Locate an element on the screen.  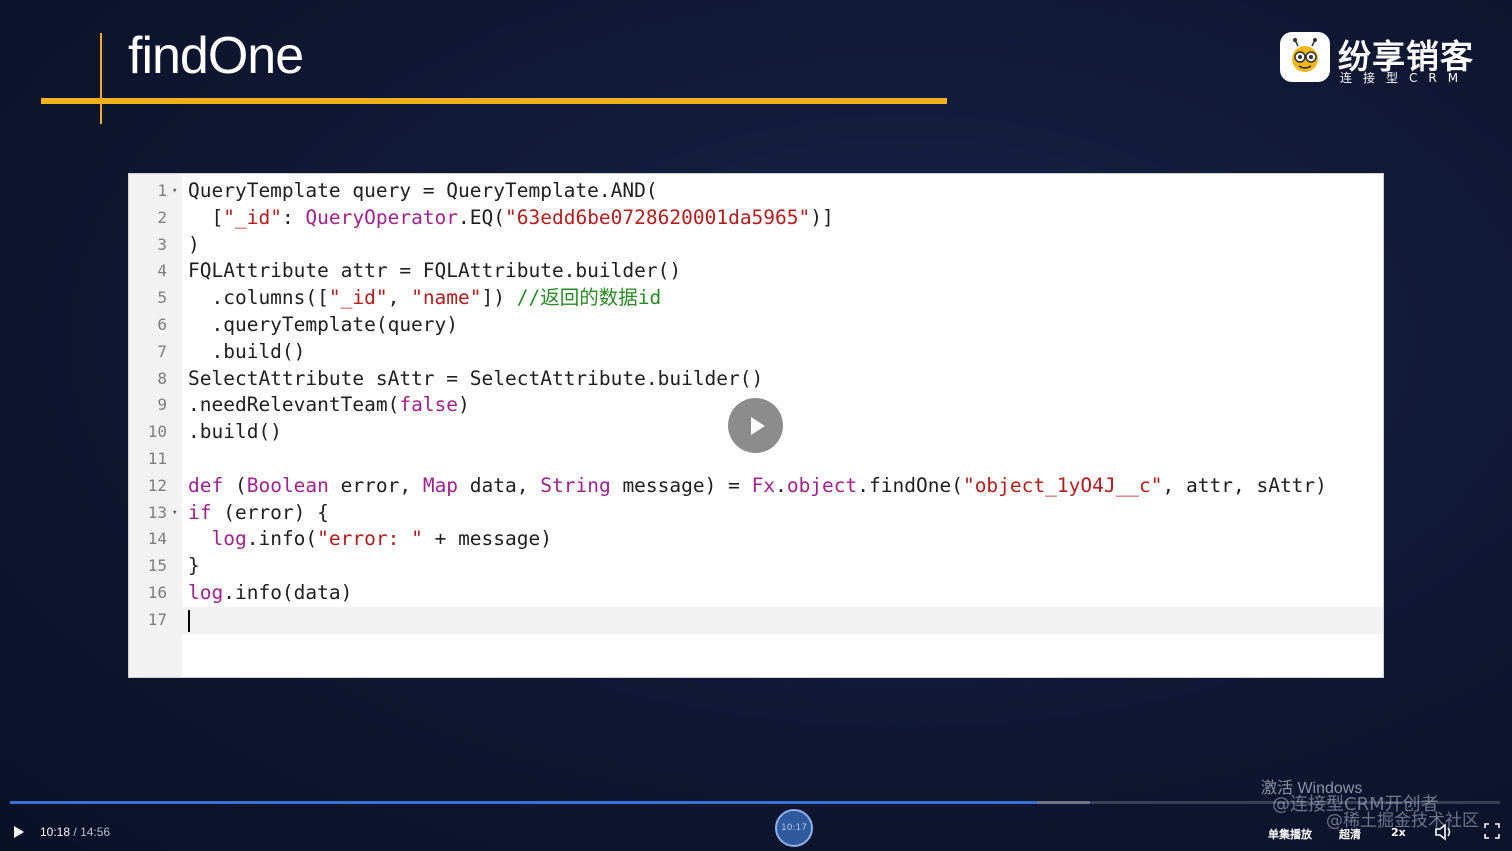
title-accent-horizontal-line is located at coordinates (494, 101).